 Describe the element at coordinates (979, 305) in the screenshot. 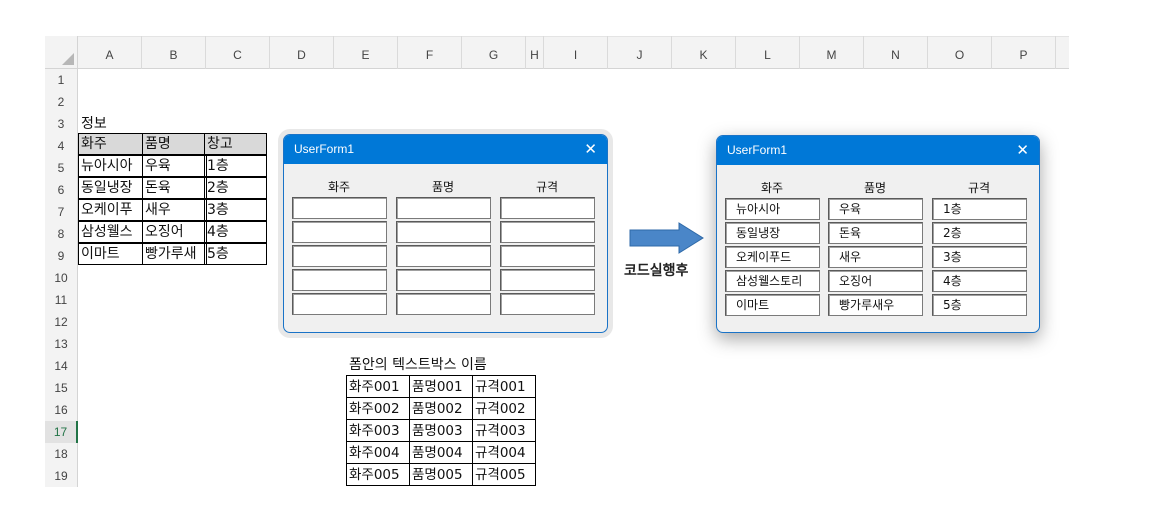

I see `form-textbox: 5층` at that location.